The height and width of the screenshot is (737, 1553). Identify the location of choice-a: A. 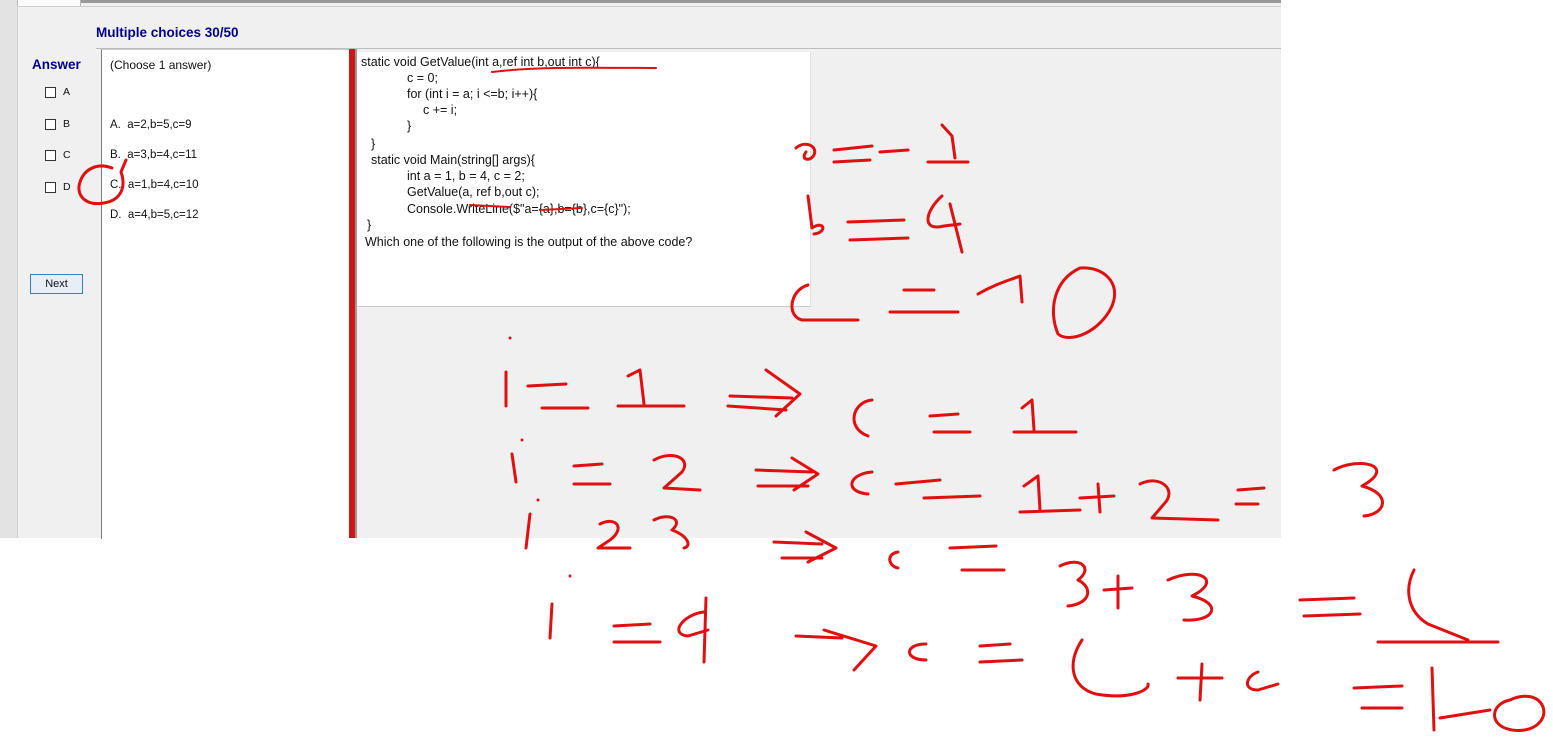
(57, 92).